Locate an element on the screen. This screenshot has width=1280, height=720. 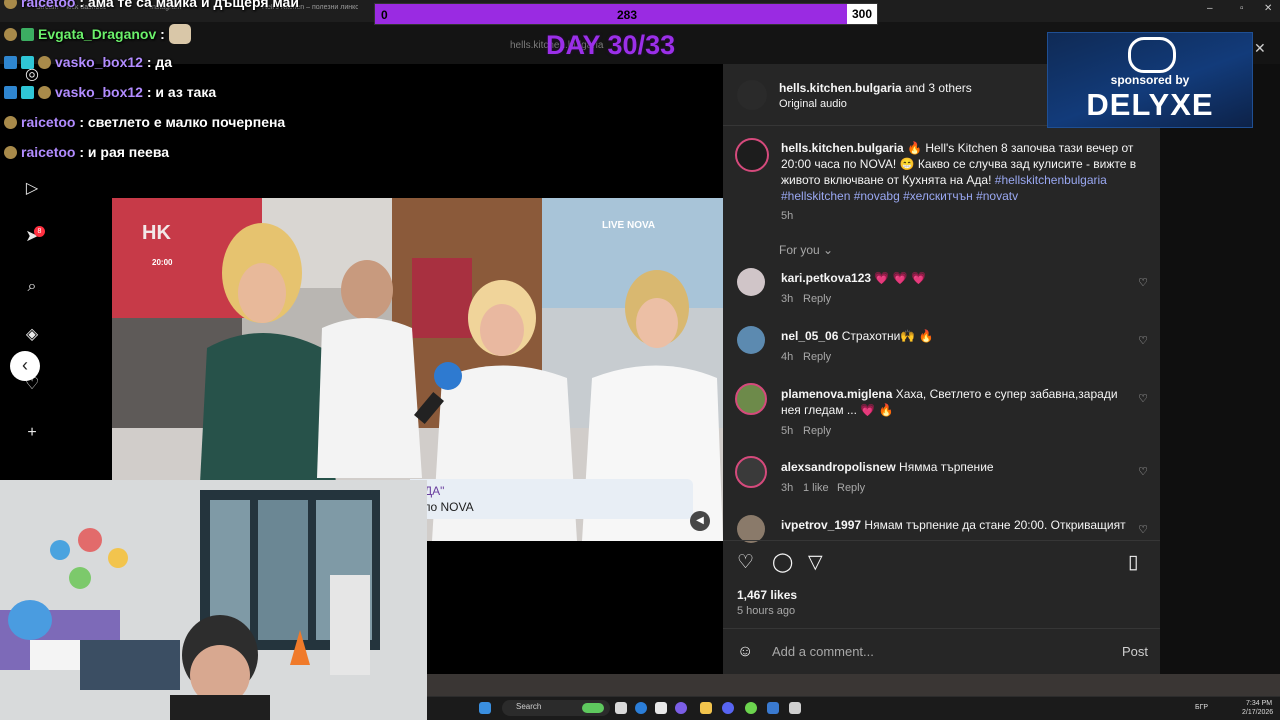
keyboard-language: БГР is located at coordinates (1201, 707).